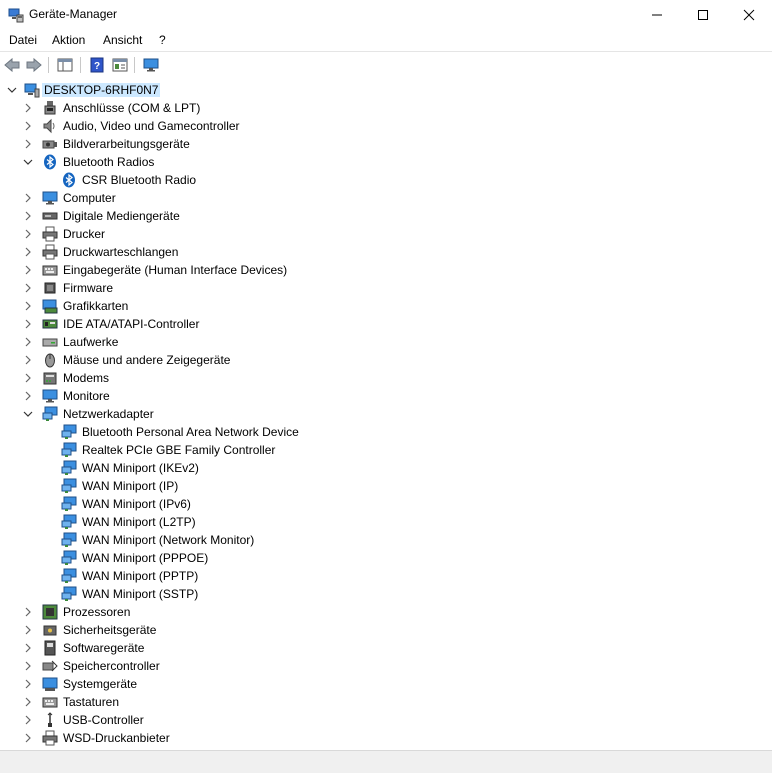  I want to click on tree-item-label: IDE ATA/ATAPI-Controller, so click(131, 324).